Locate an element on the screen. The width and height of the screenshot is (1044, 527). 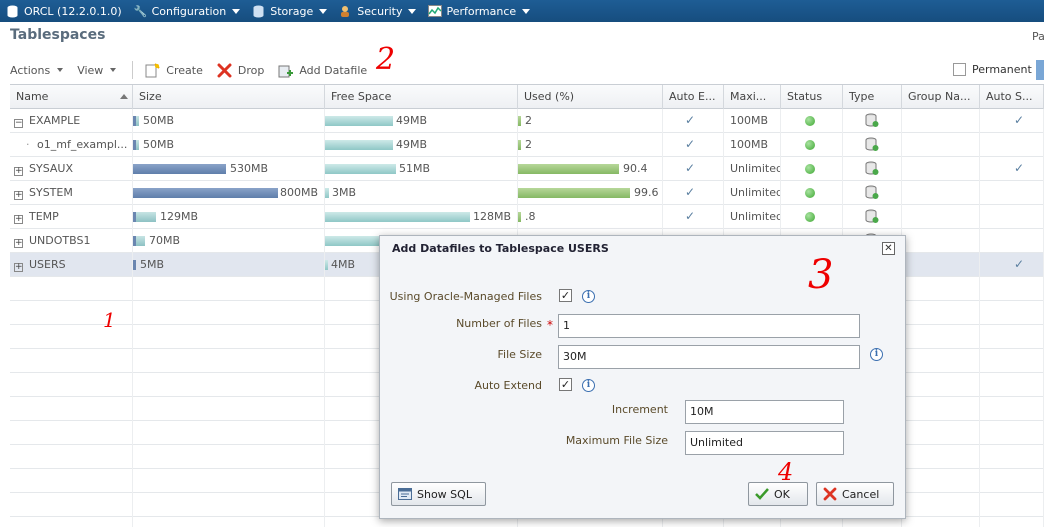
table-row: o1_mf_exampl... · 50MB 49MB 2 ✓ 100MB is located at coordinates (527, 145).